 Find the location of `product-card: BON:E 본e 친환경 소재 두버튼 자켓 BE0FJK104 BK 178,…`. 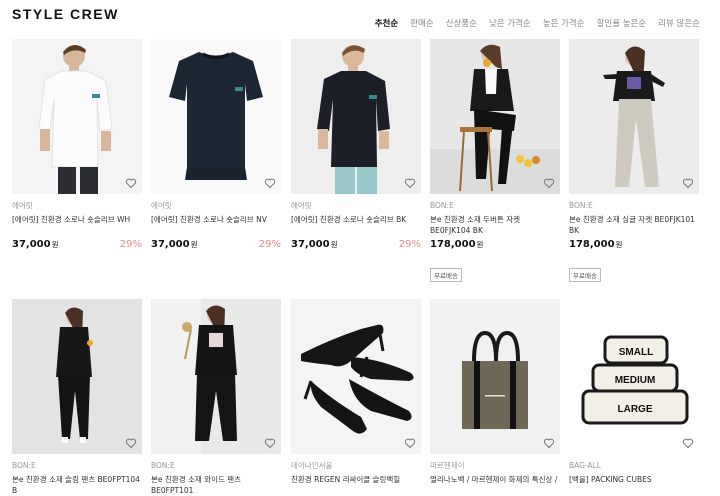

product-card: BON:E 본e 친환경 소재 두버튼 자켓 BE0FJK104 BK 178,… is located at coordinates (495, 160).